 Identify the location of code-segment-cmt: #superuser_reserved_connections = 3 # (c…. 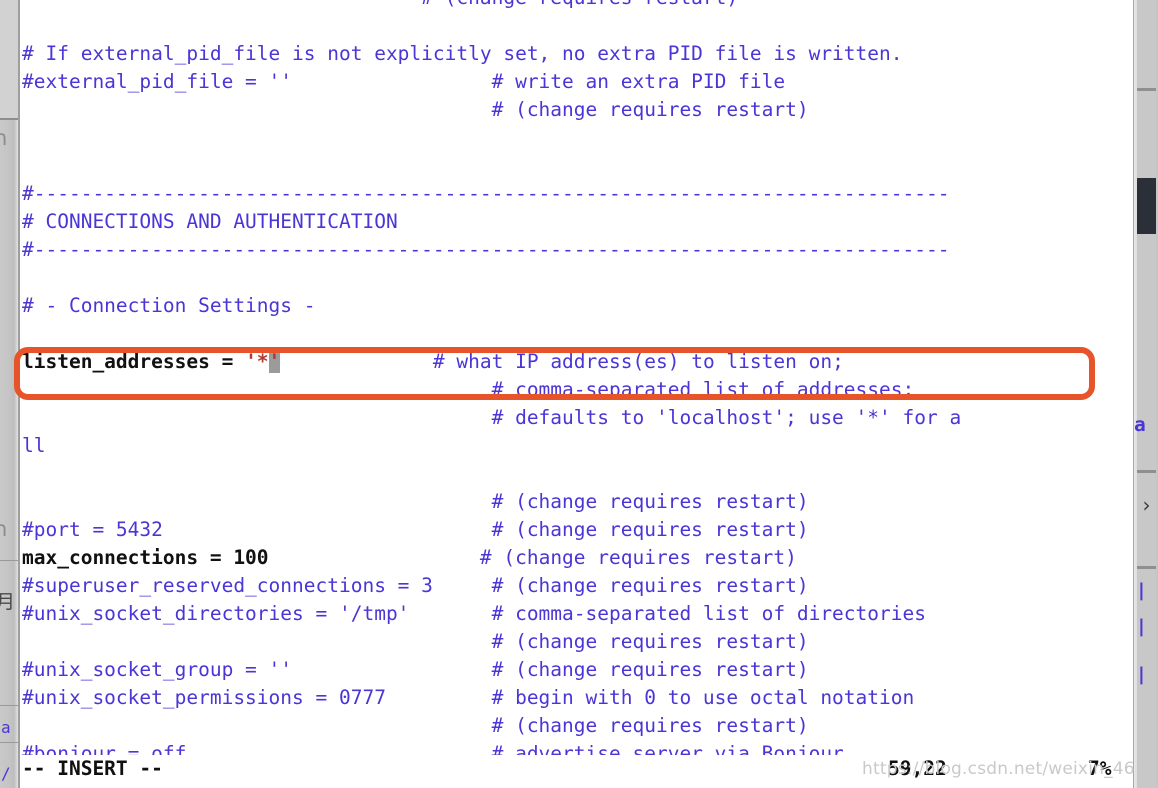
(415, 585).